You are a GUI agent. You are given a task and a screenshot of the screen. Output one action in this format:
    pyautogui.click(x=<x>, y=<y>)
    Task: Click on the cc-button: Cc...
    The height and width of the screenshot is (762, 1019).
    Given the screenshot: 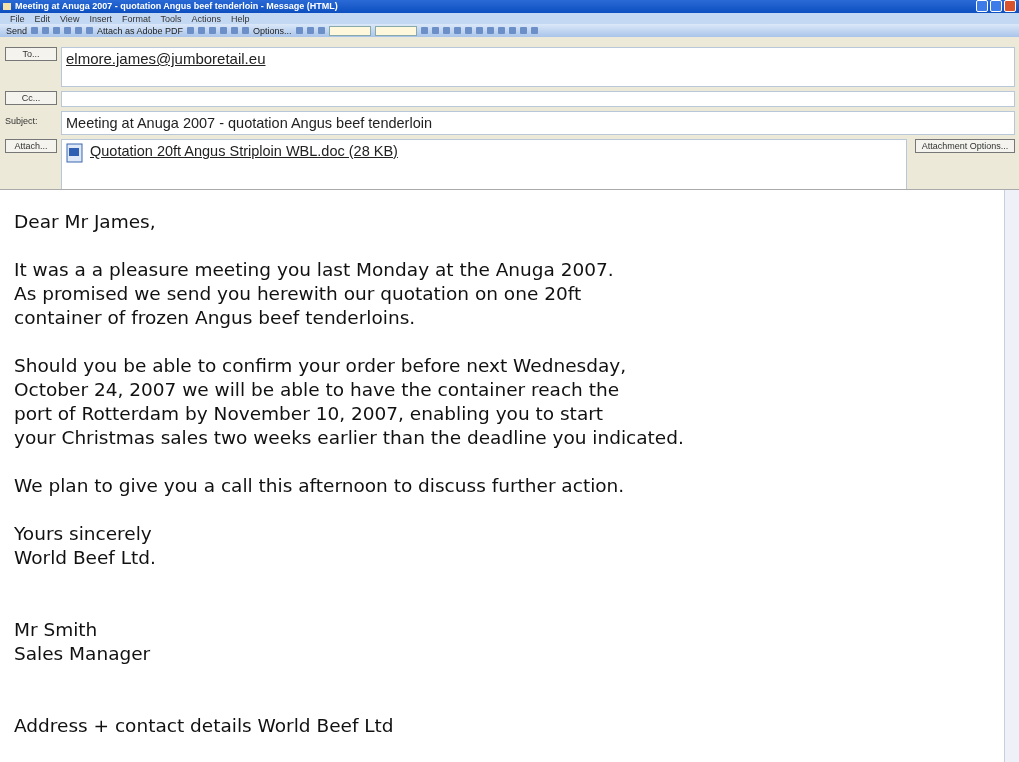 What is the action you would take?
    pyautogui.click(x=31, y=98)
    